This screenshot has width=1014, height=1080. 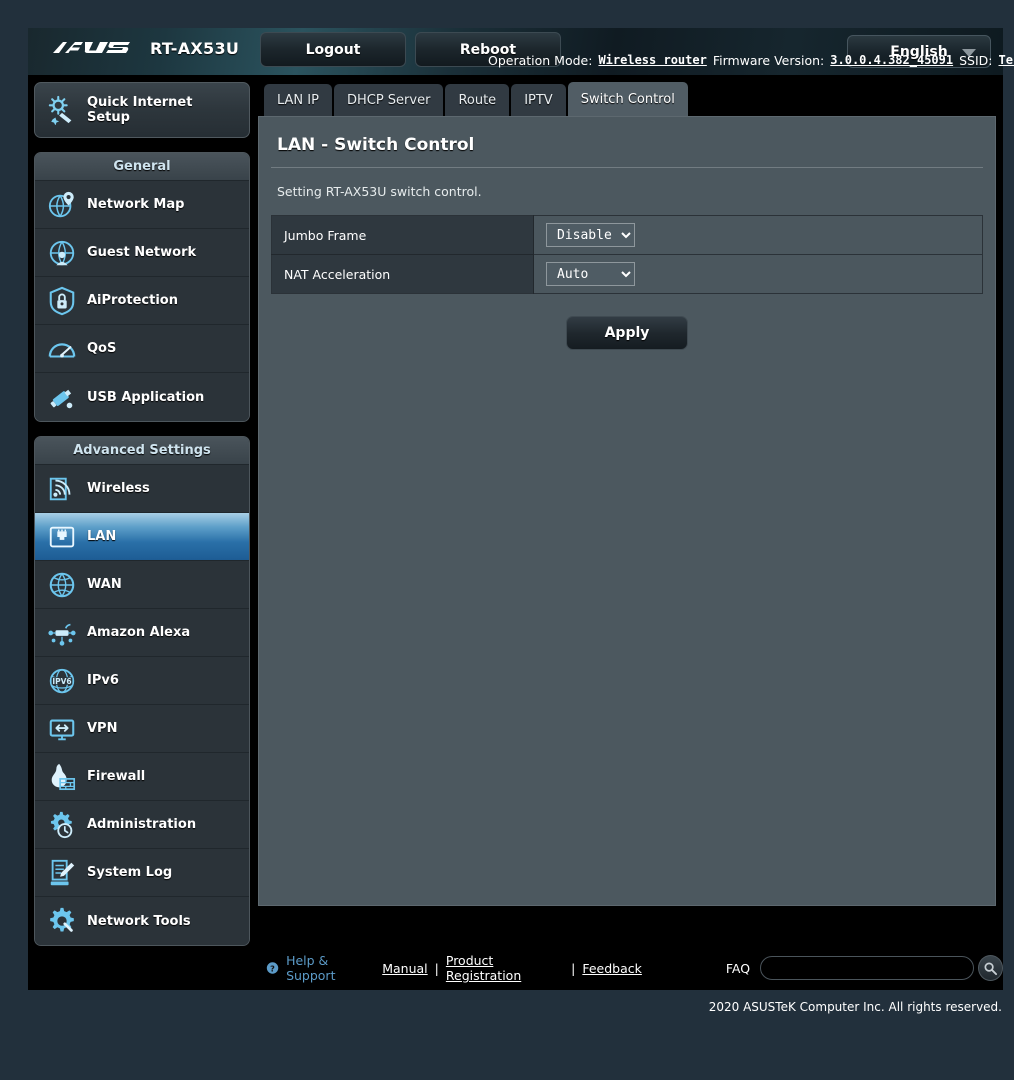 I want to click on ssid-label: SSID:, so click(x=976, y=60).